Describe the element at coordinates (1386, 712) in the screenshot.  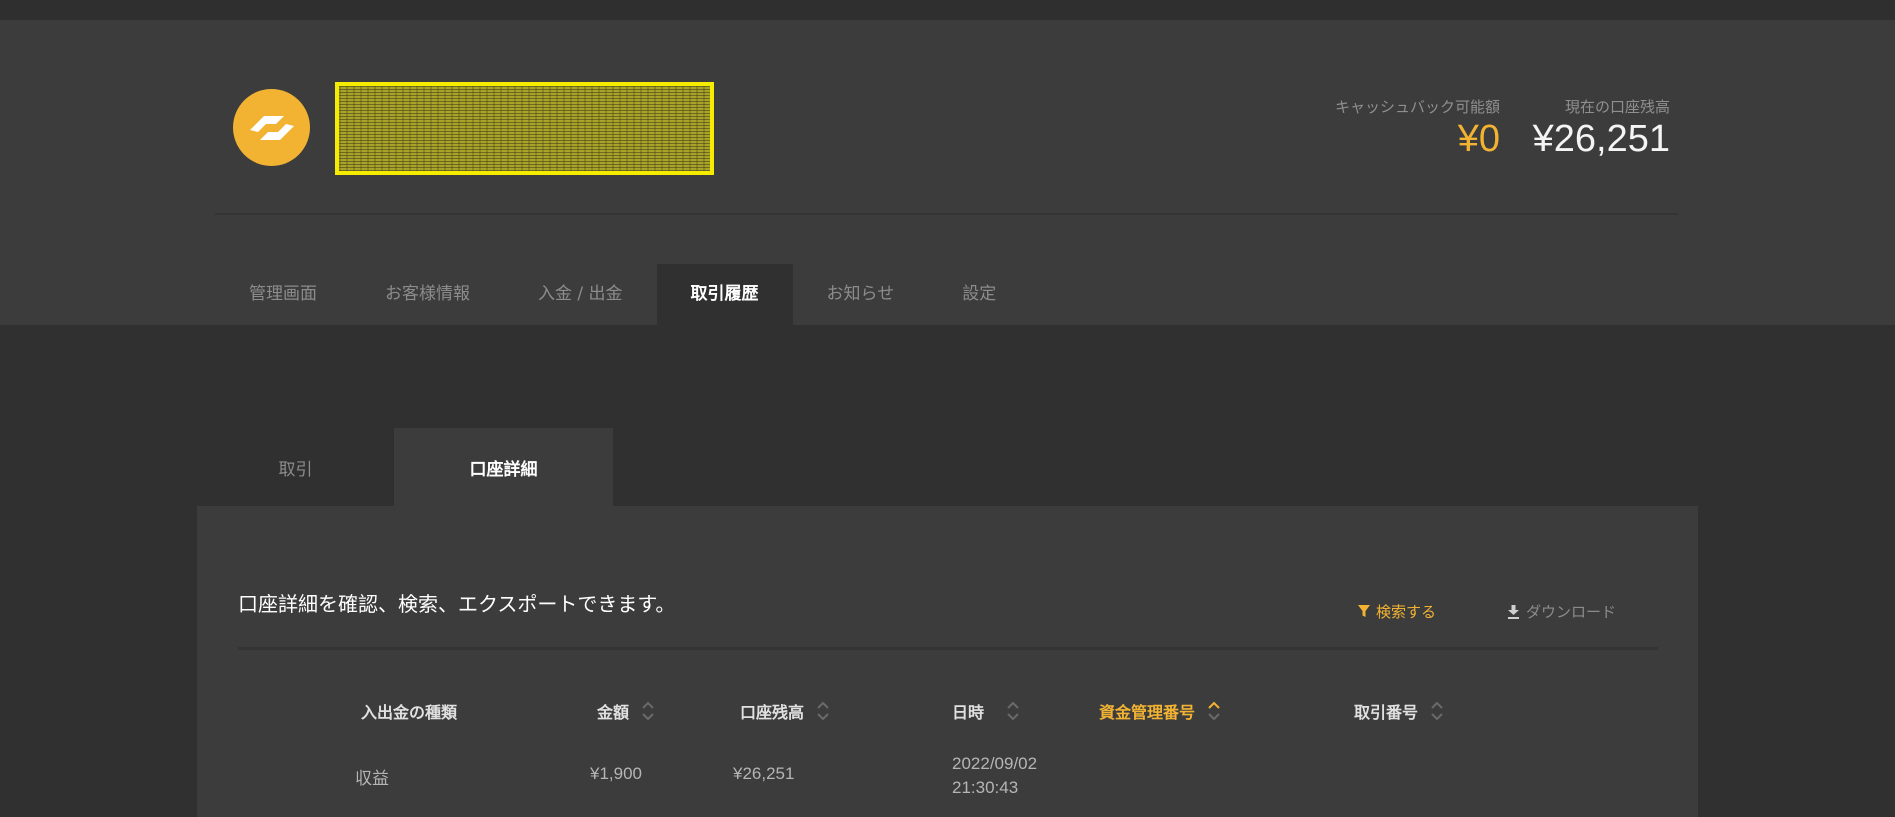
I see `column-header-trade-id-label: 取引番号` at that location.